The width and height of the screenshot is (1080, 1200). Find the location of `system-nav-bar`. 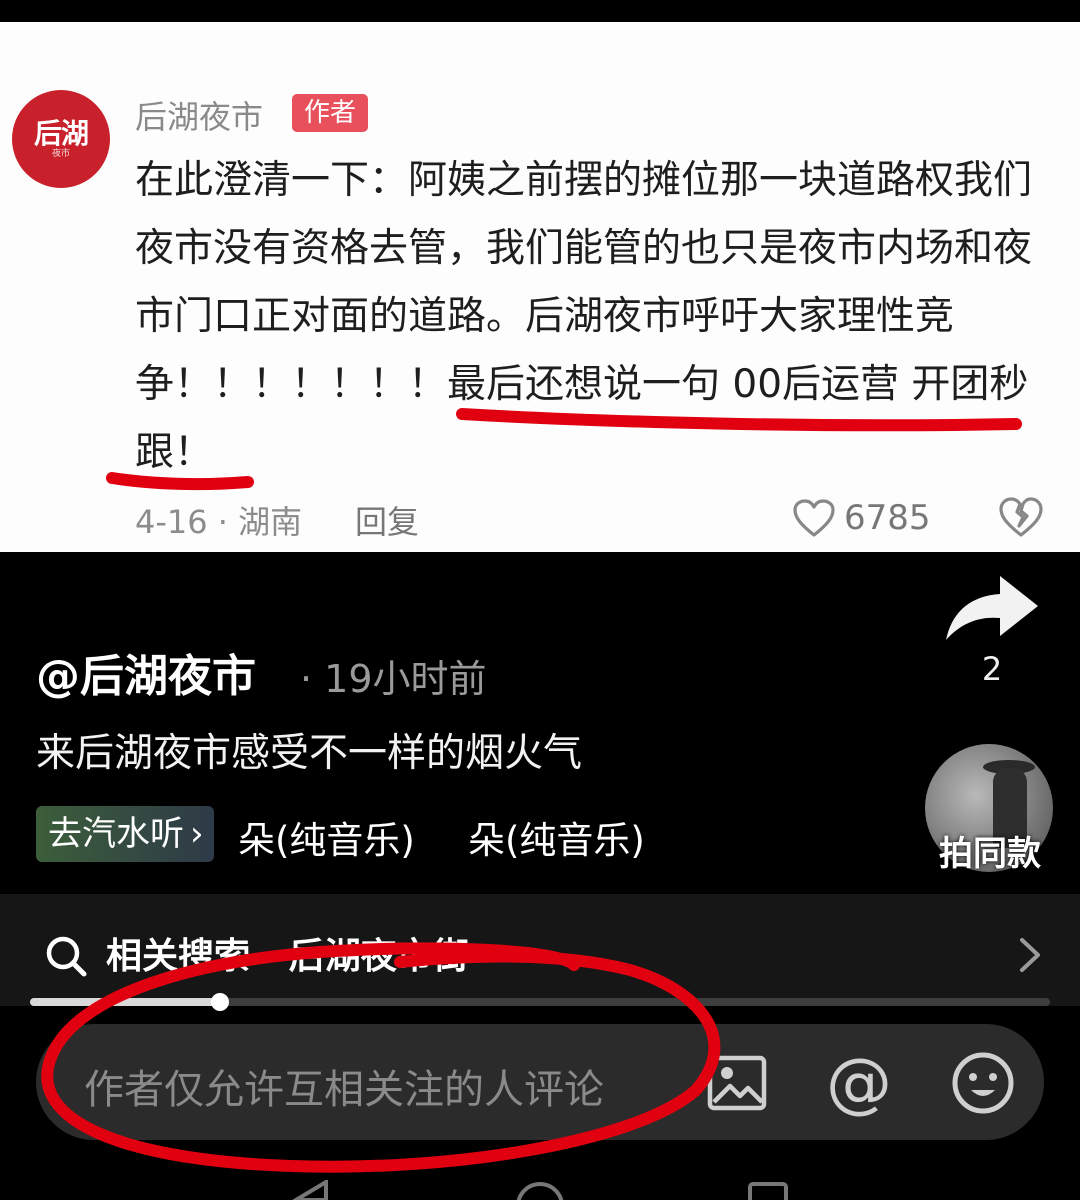

system-nav-bar is located at coordinates (540, 1190).